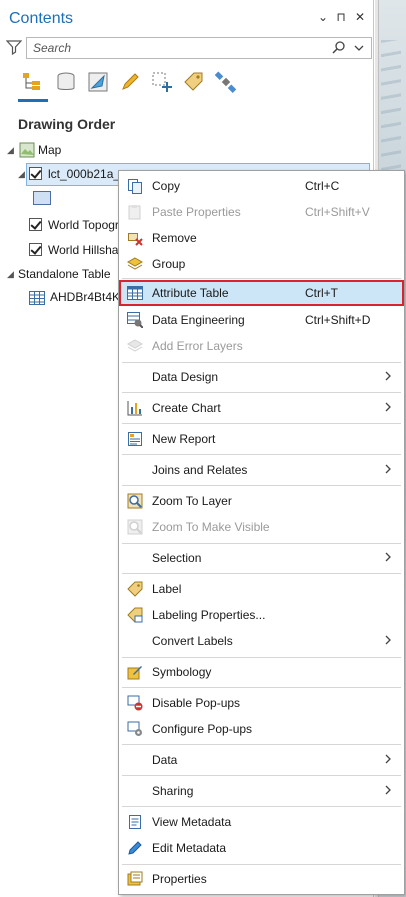 This screenshot has height=897, width=406. I want to click on satellite-icon, so click(225, 82).